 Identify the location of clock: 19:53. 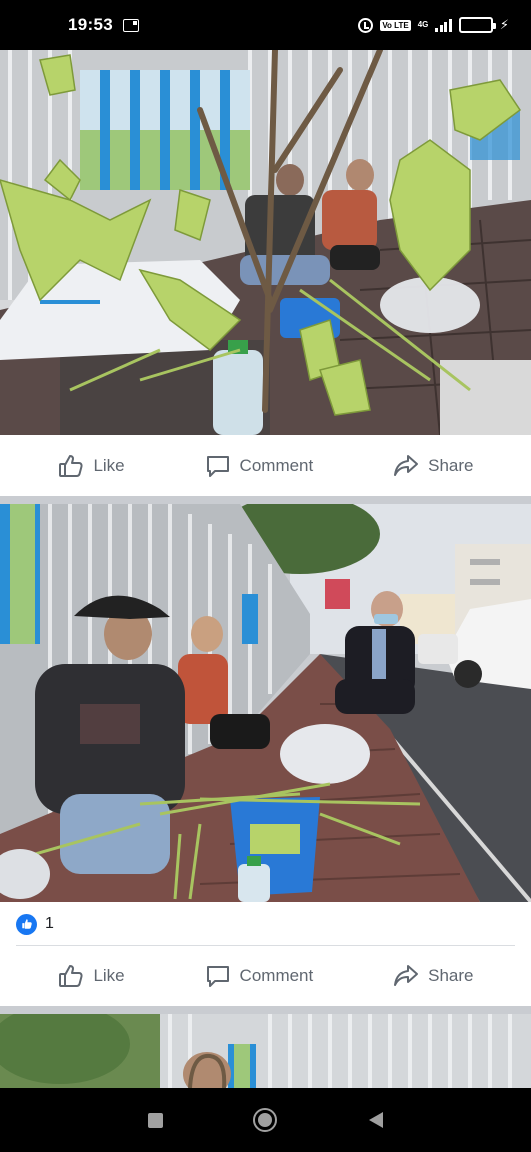
(90, 24).